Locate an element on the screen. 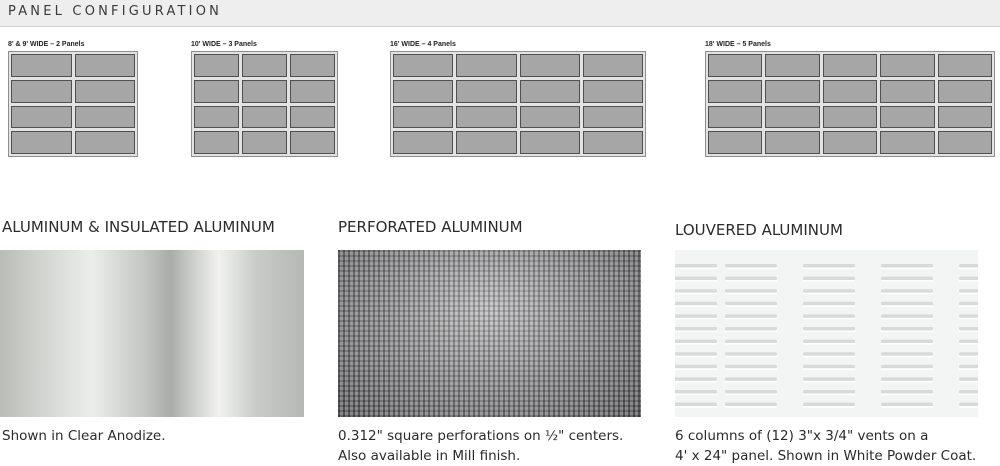 Image resolution: width=1000 pixels, height=466 pixels. finish-title-perforated: PERFORATED ALUMINUM is located at coordinates (430, 227).